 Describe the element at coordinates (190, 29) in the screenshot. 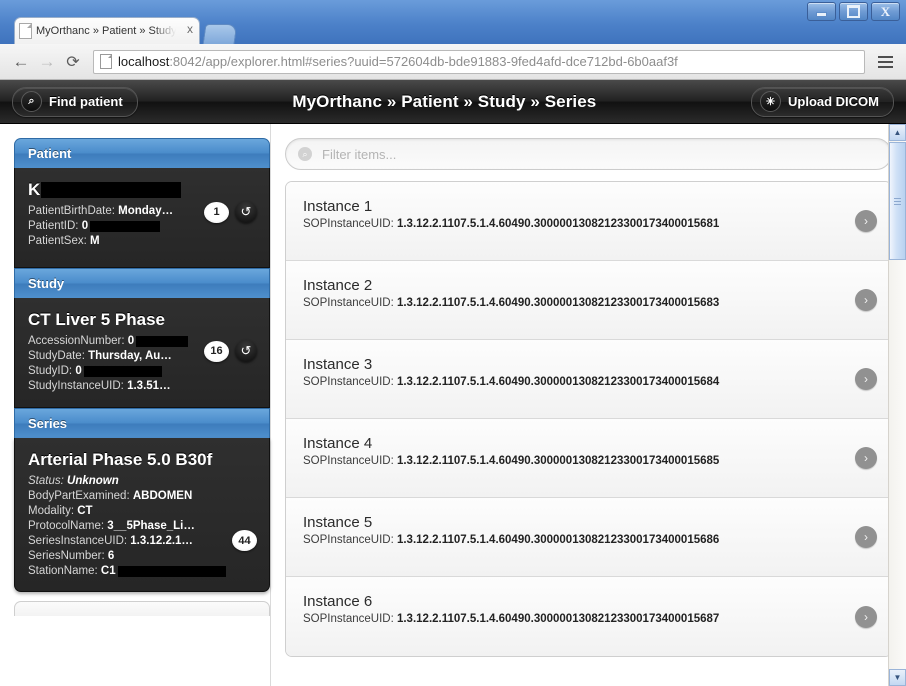

I see `tab-close-icon: x` at that location.